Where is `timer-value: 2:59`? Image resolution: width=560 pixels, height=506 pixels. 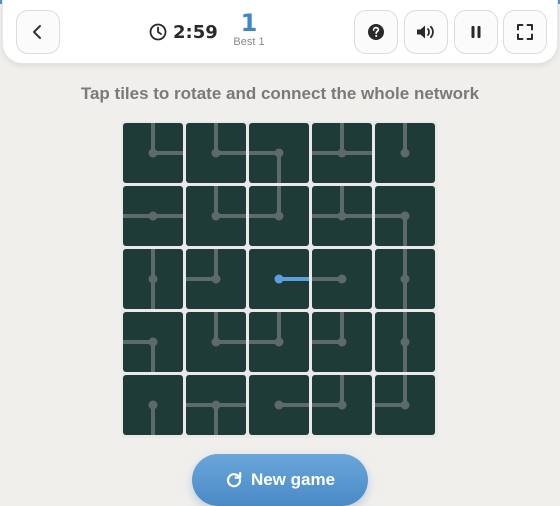 timer-value: 2:59 is located at coordinates (195, 32).